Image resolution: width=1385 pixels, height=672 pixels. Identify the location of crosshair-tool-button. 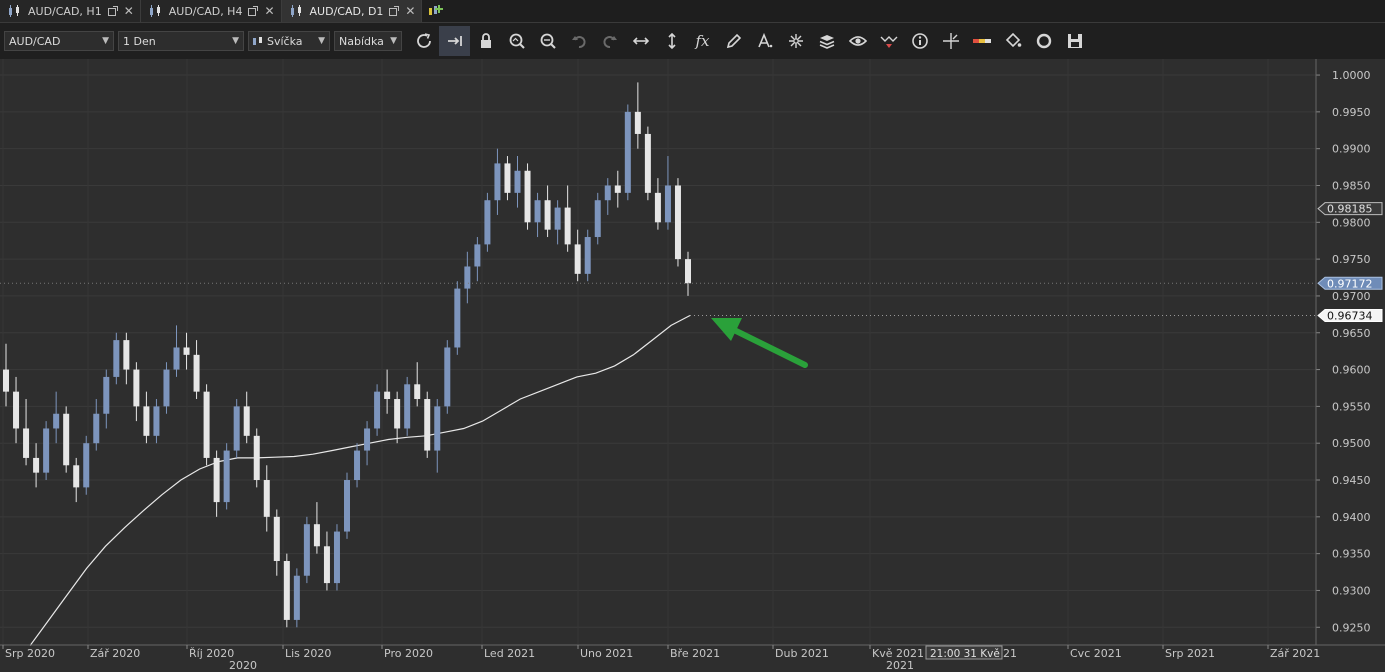
(795, 41).